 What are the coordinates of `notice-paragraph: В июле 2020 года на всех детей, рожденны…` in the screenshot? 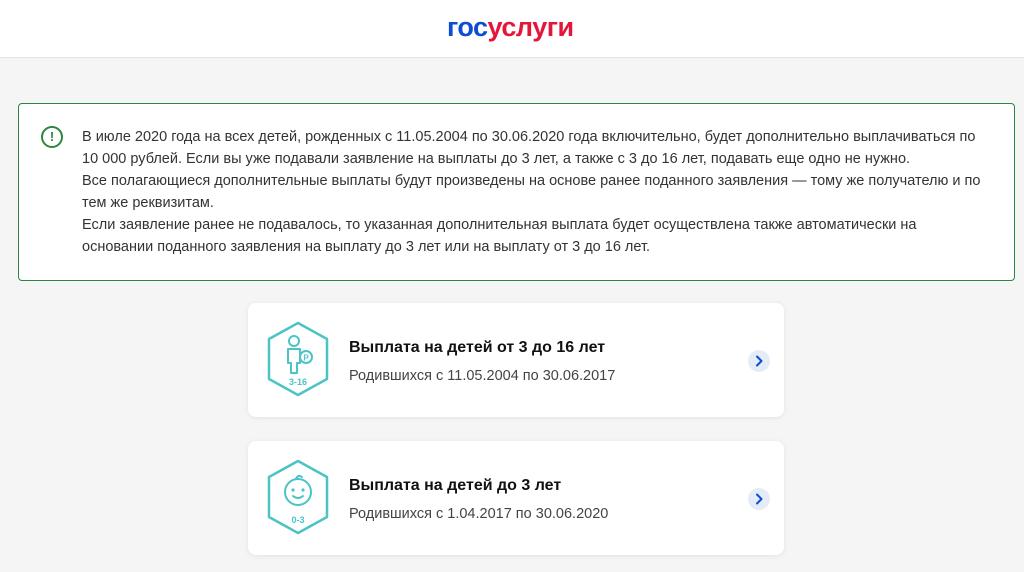 It's located at (529, 148).